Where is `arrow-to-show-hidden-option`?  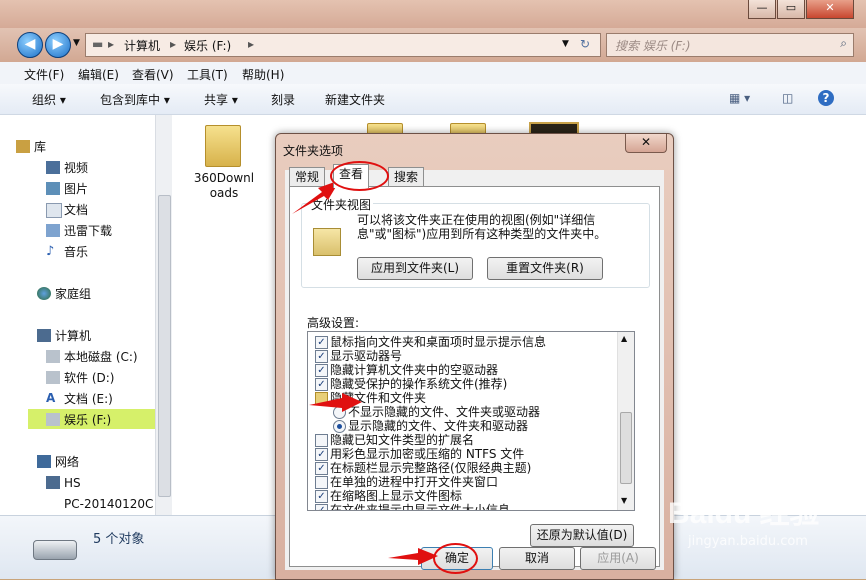
arrow-to-show-hidden-option is located at coordinates (335, 402).